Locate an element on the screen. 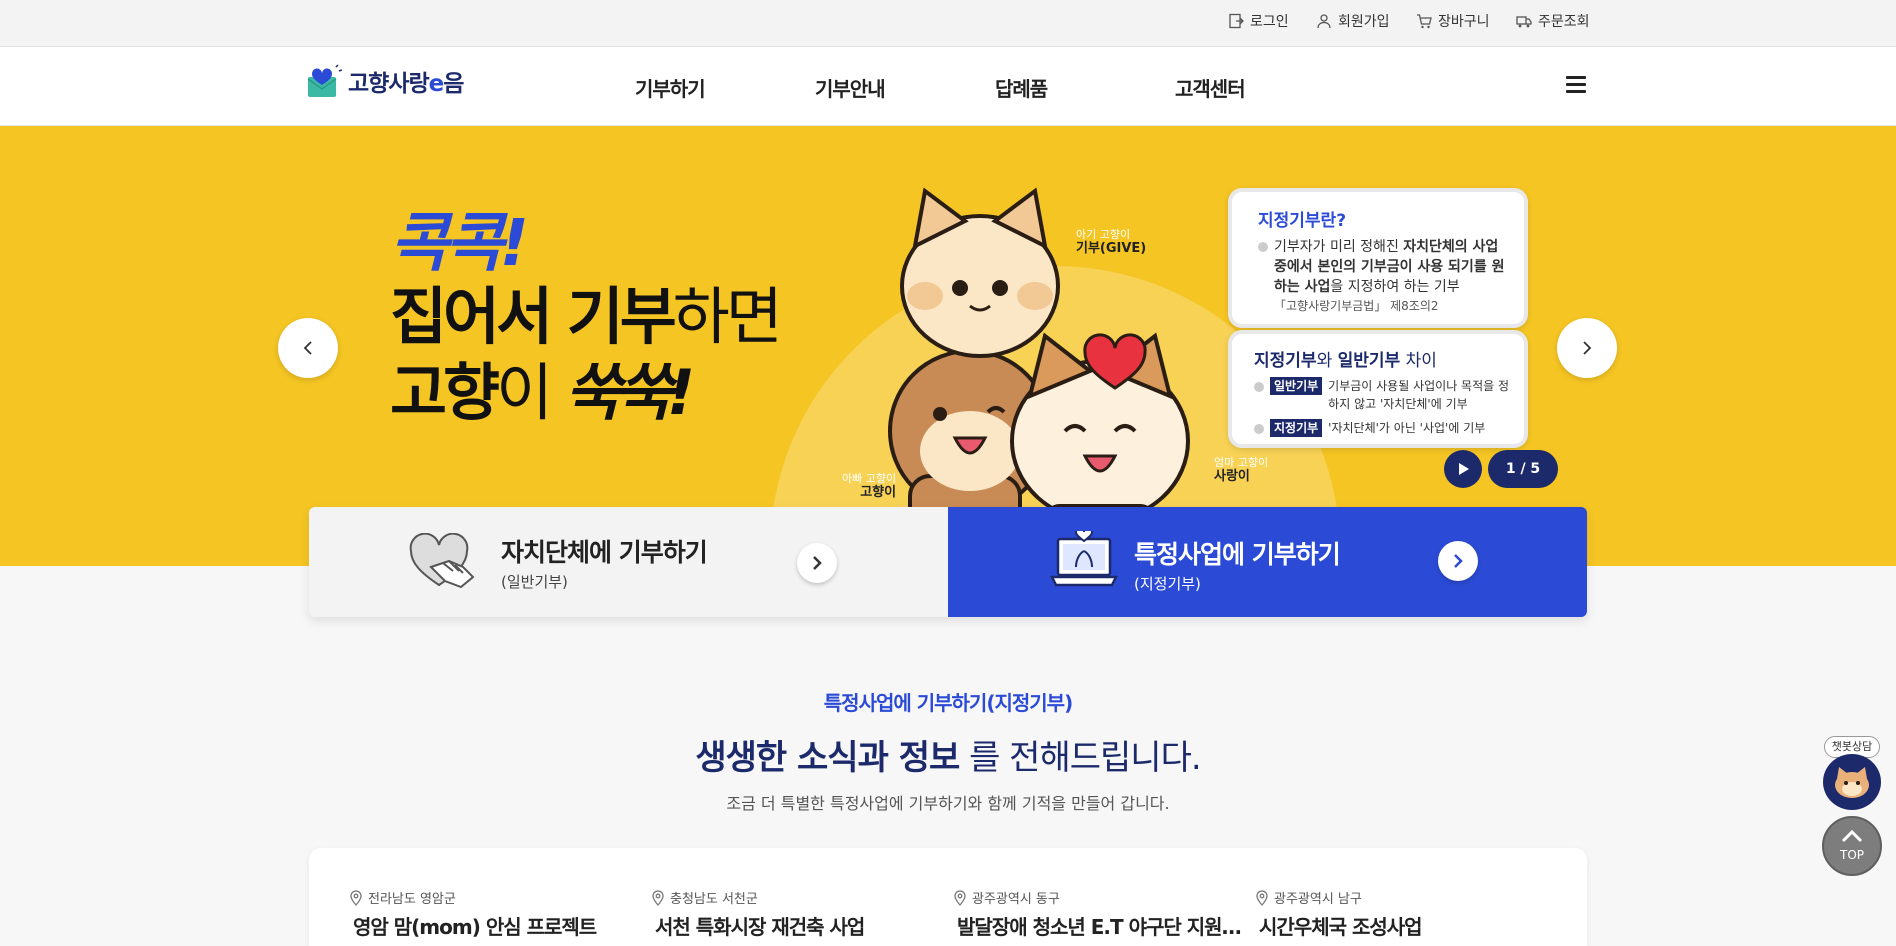 This screenshot has width=1896, height=946. project-location: 광주광역시 남구 is located at coordinates (1308, 897).